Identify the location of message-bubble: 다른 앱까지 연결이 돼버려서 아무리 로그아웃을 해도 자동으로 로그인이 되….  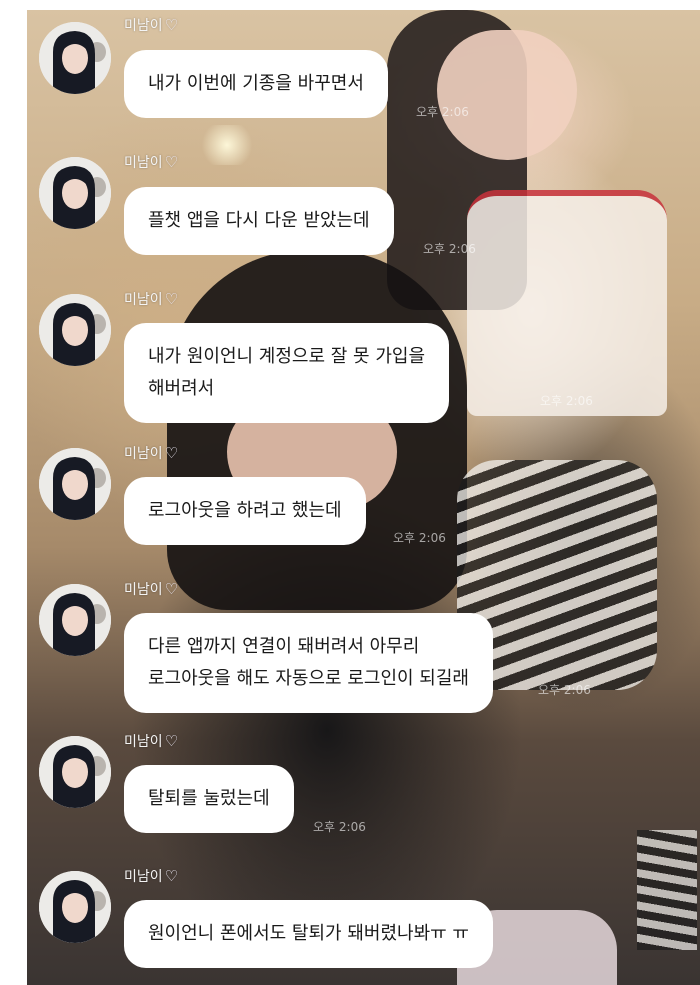
(308, 663).